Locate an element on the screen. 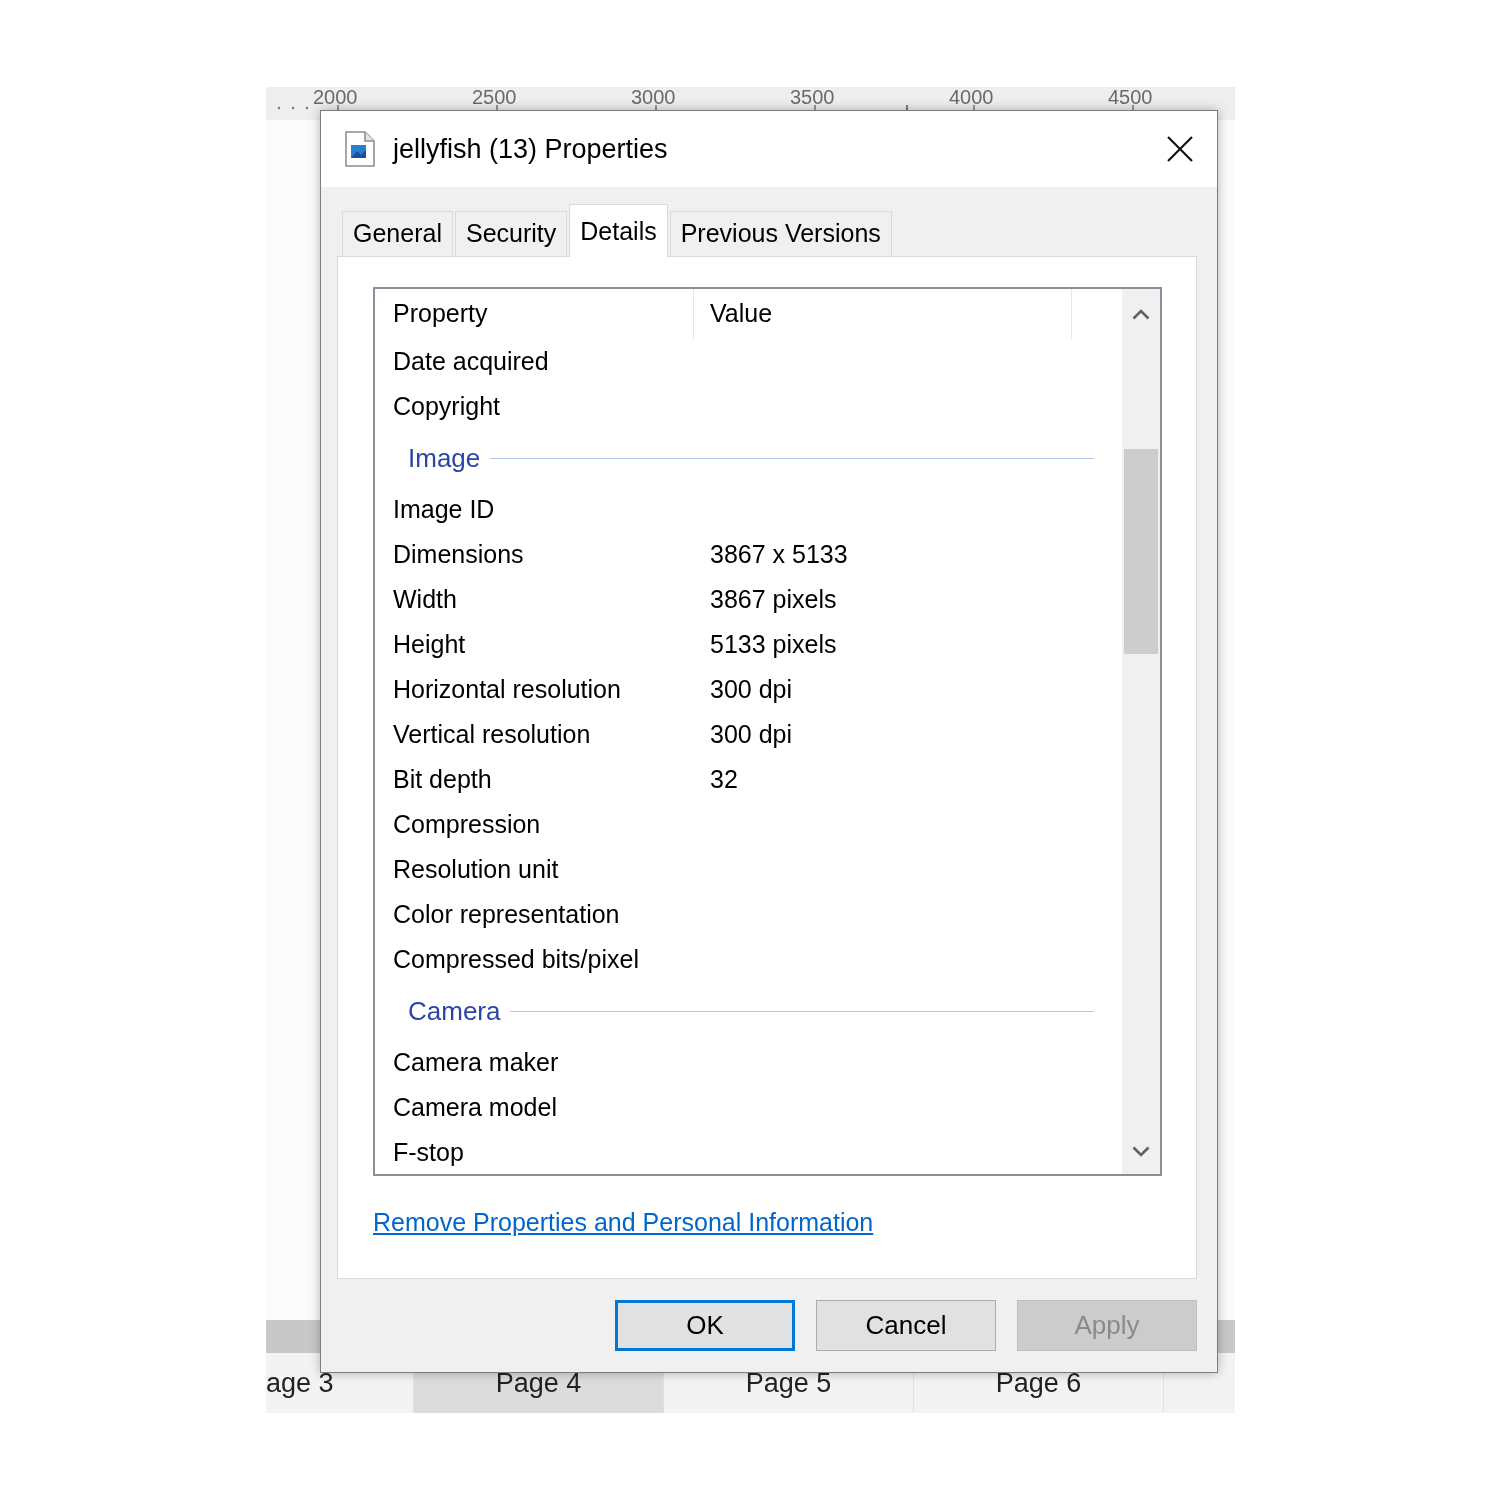 The height and width of the screenshot is (1500, 1500). ruler-label: 4000 is located at coordinates (971, 97).